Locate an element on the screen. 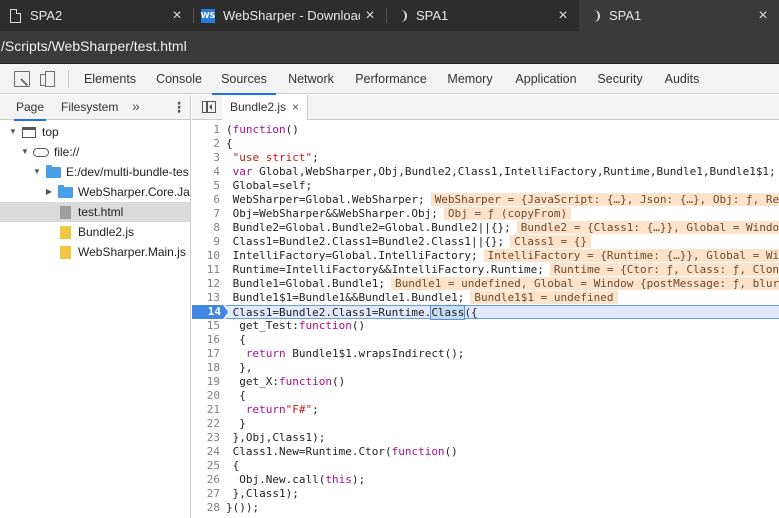  code-line: 2{ is located at coordinates (485, 144).